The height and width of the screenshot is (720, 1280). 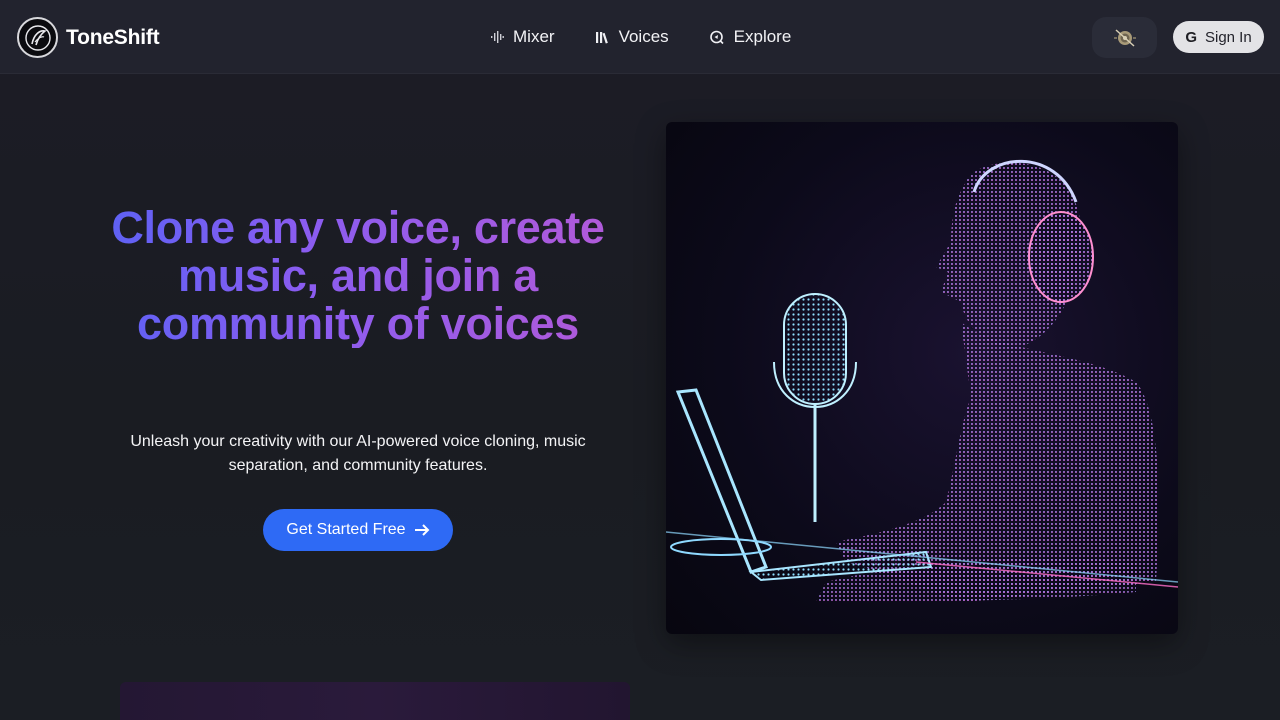 I want to click on get-started-label: Get Started Free, so click(x=346, y=529).